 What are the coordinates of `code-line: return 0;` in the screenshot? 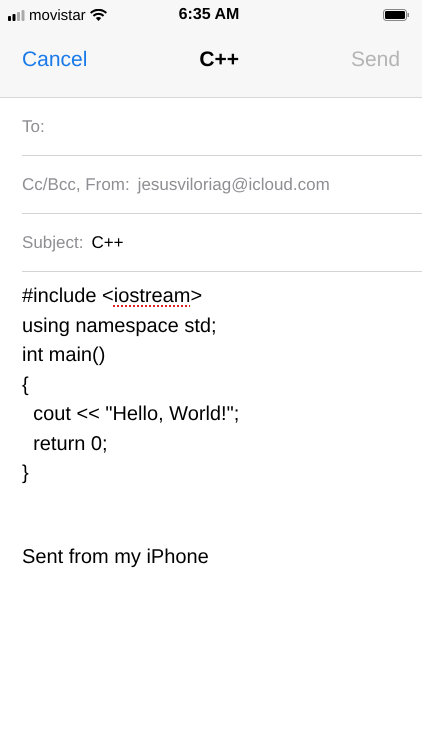 It's located at (70, 444).